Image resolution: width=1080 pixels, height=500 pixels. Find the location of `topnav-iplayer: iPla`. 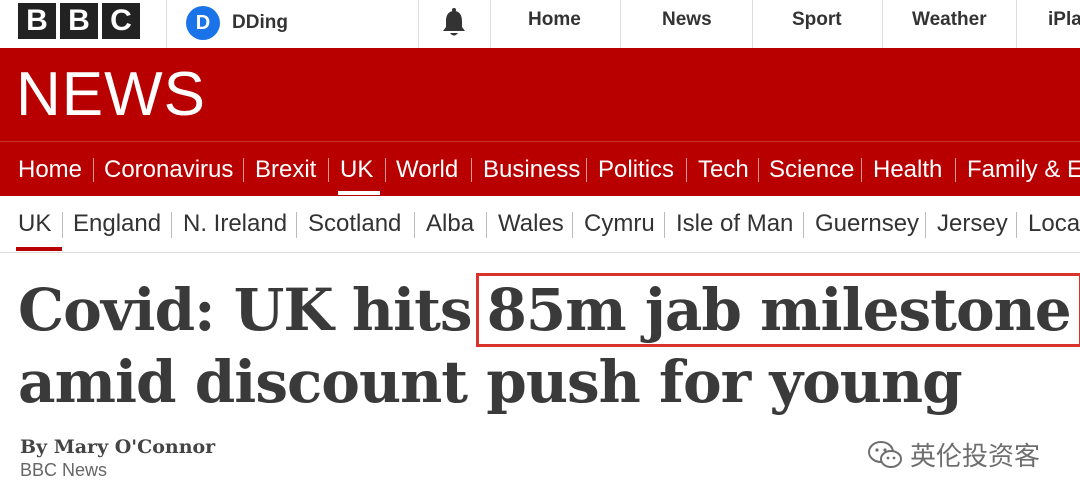

topnav-iplayer: iPla is located at coordinates (1064, 24).